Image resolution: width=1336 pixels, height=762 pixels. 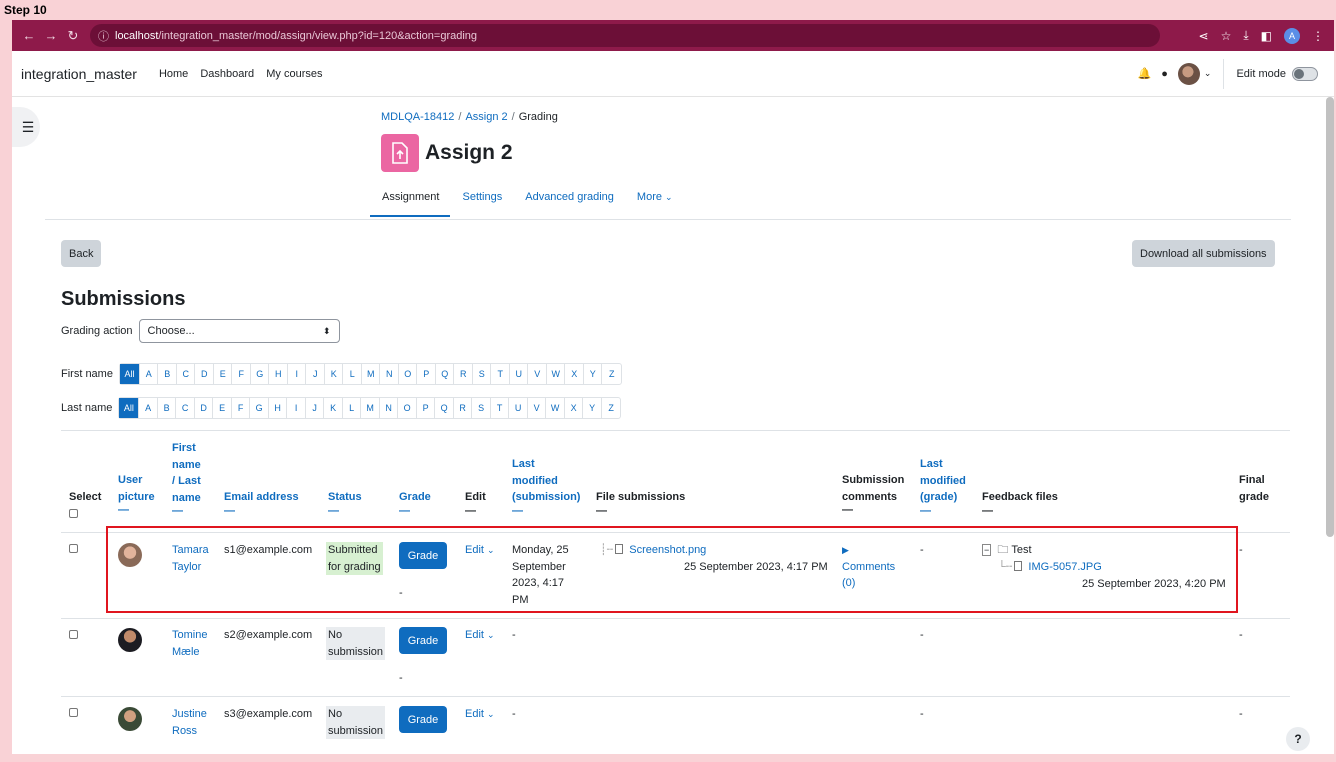 What do you see at coordinates (1292, 35) in the screenshot?
I see `profile-icon: A` at bounding box center [1292, 35].